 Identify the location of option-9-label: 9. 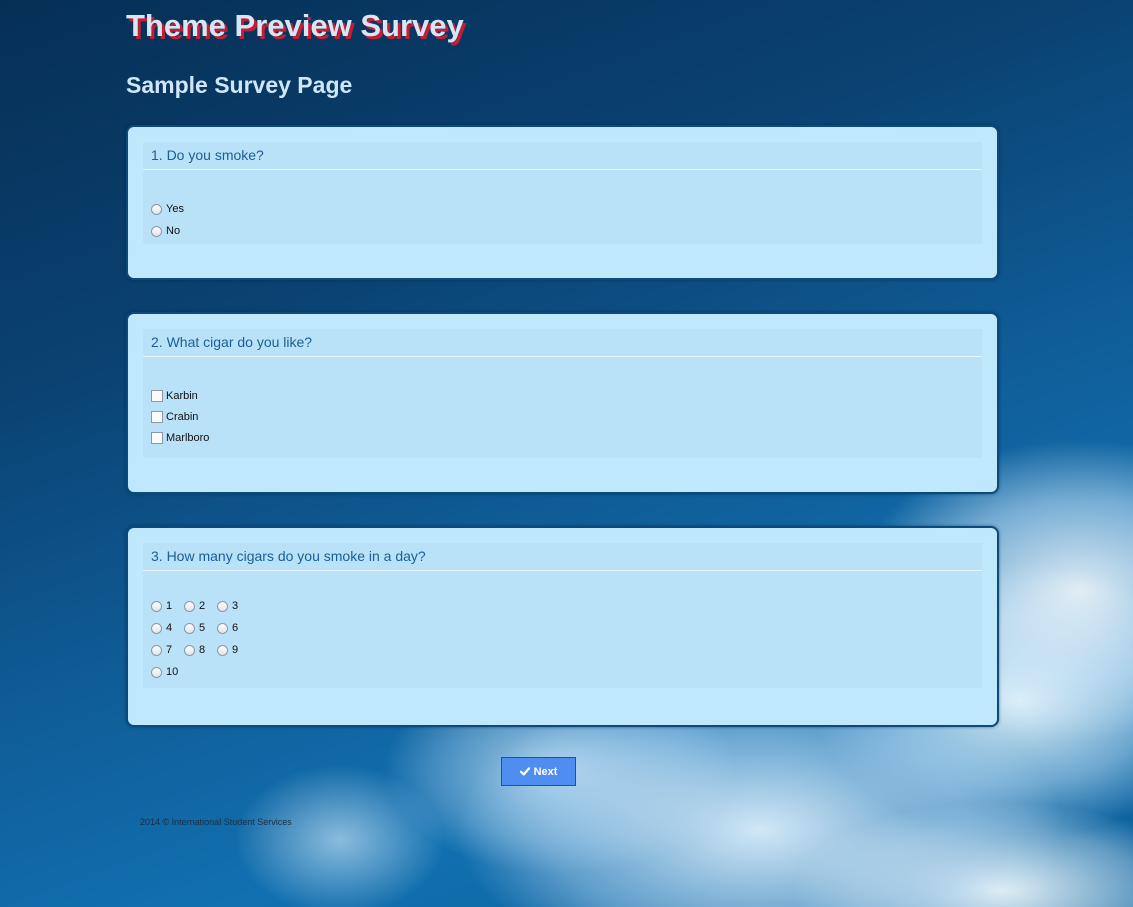
(235, 650).